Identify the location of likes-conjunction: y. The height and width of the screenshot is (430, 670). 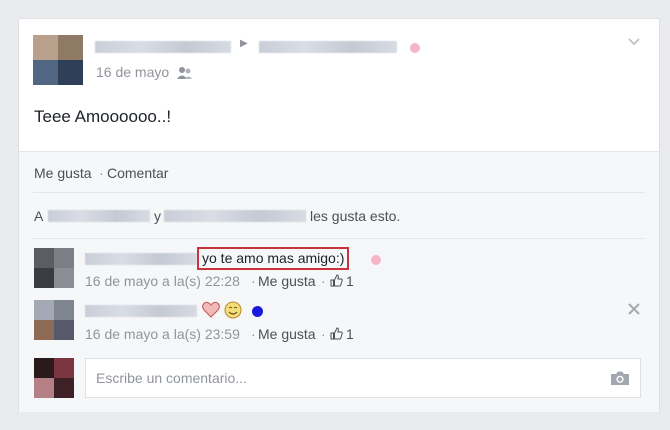
(157, 216).